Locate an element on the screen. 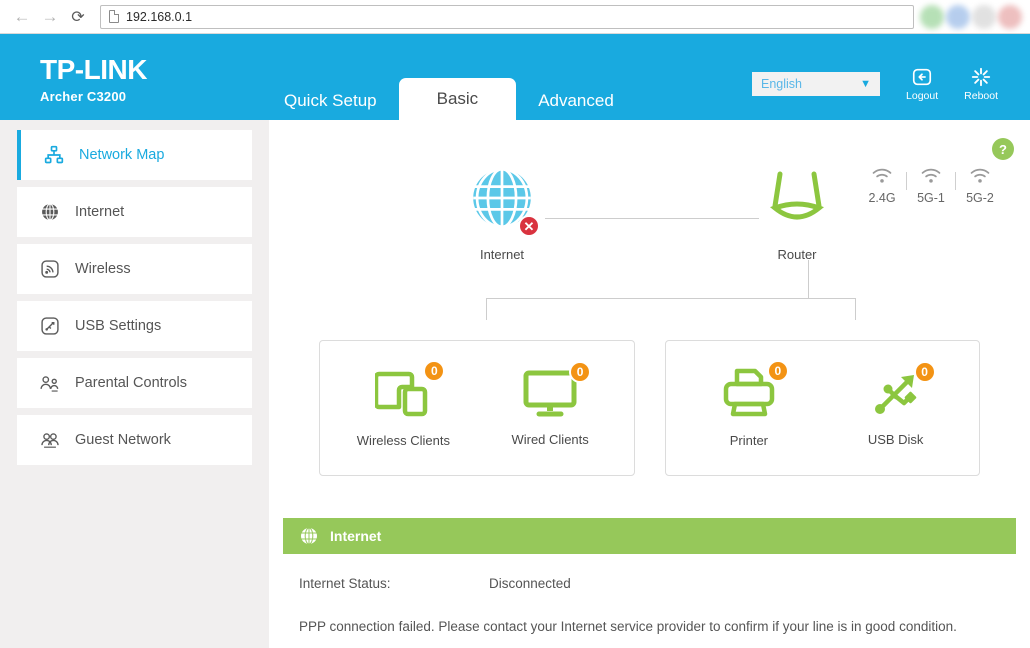 The width and height of the screenshot is (1030, 648). chevron-down-icon: ▼ is located at coordinates (866, 84).